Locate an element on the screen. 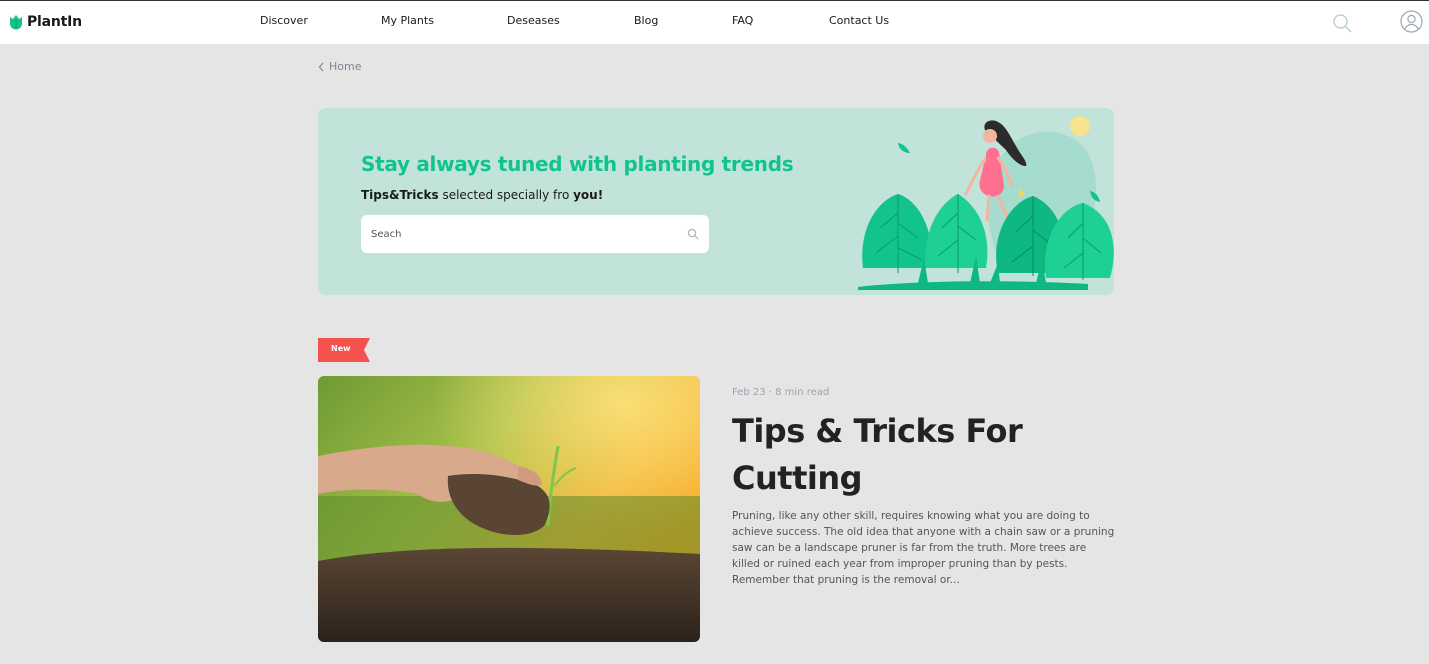  new-badge: New is located at coordinates (344, 350).